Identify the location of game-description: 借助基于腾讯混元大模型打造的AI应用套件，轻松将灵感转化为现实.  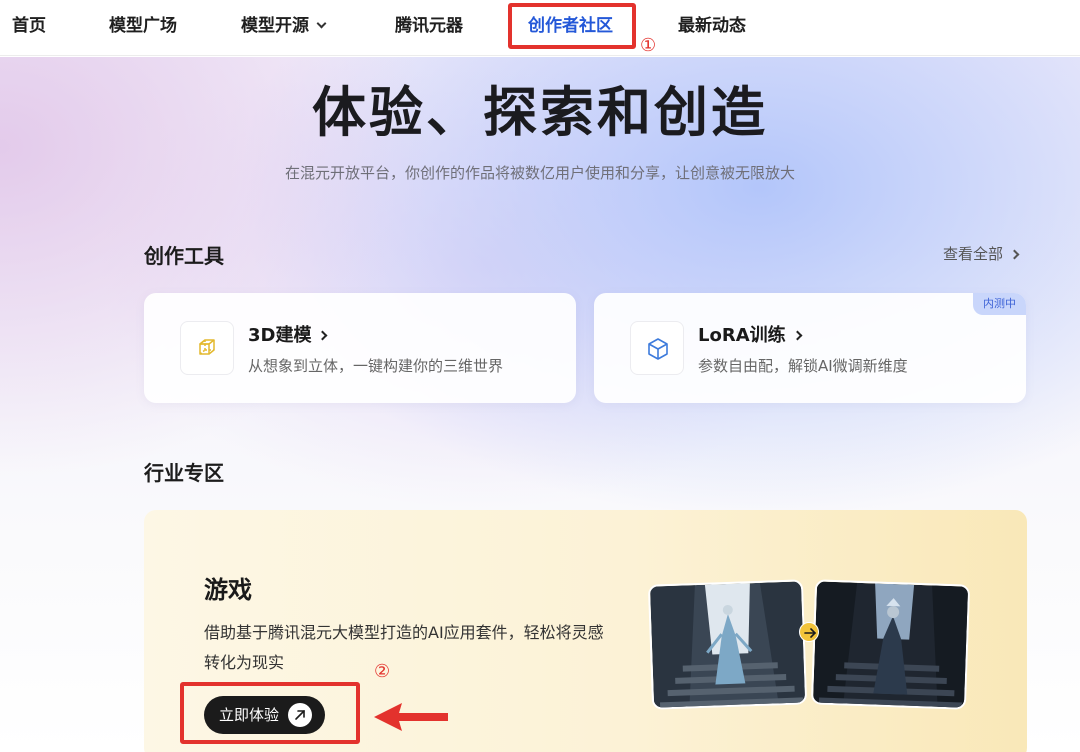
(404, 647).